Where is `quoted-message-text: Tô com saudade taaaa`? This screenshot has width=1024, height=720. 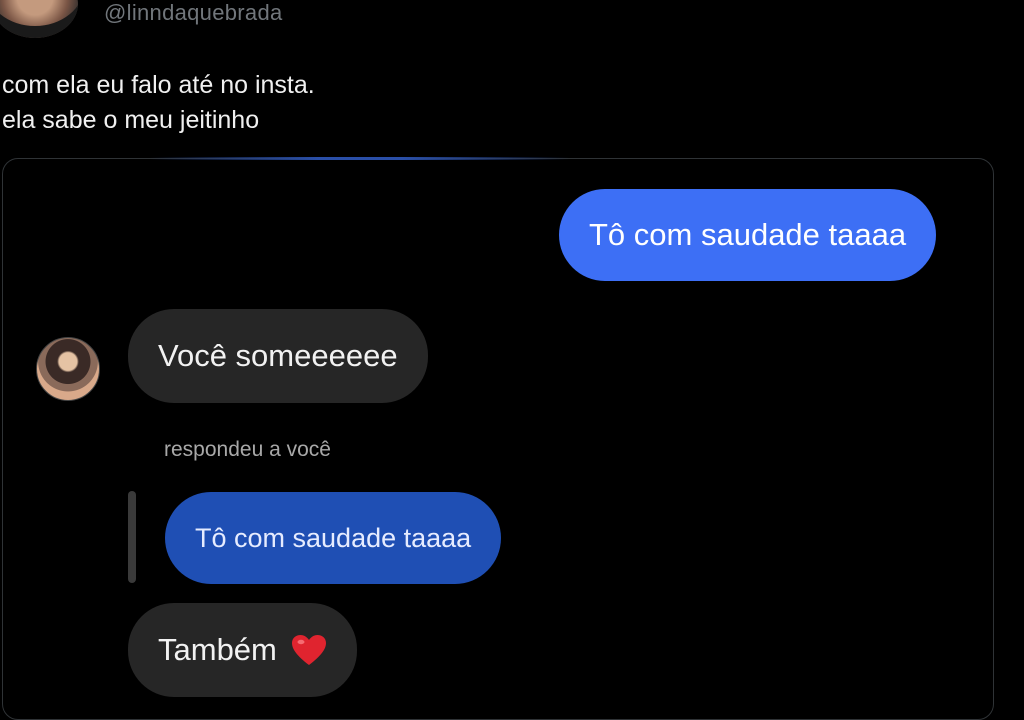
quoted-message-text: Tô com saudade taaaa is located at coordinates (333, 537).